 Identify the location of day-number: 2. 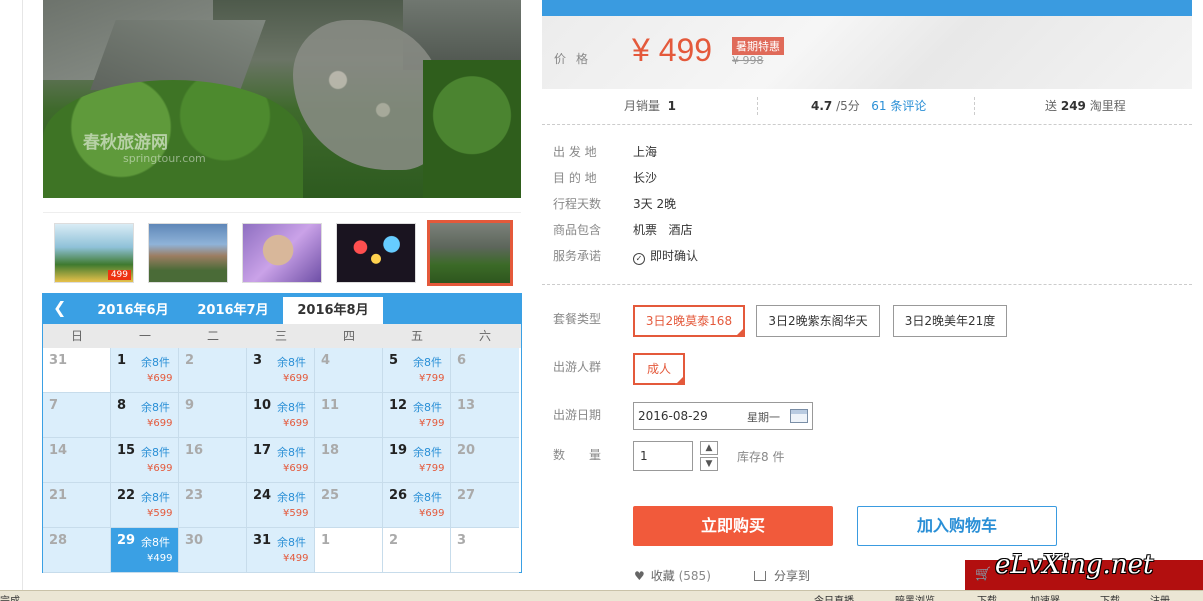
(394, 540).